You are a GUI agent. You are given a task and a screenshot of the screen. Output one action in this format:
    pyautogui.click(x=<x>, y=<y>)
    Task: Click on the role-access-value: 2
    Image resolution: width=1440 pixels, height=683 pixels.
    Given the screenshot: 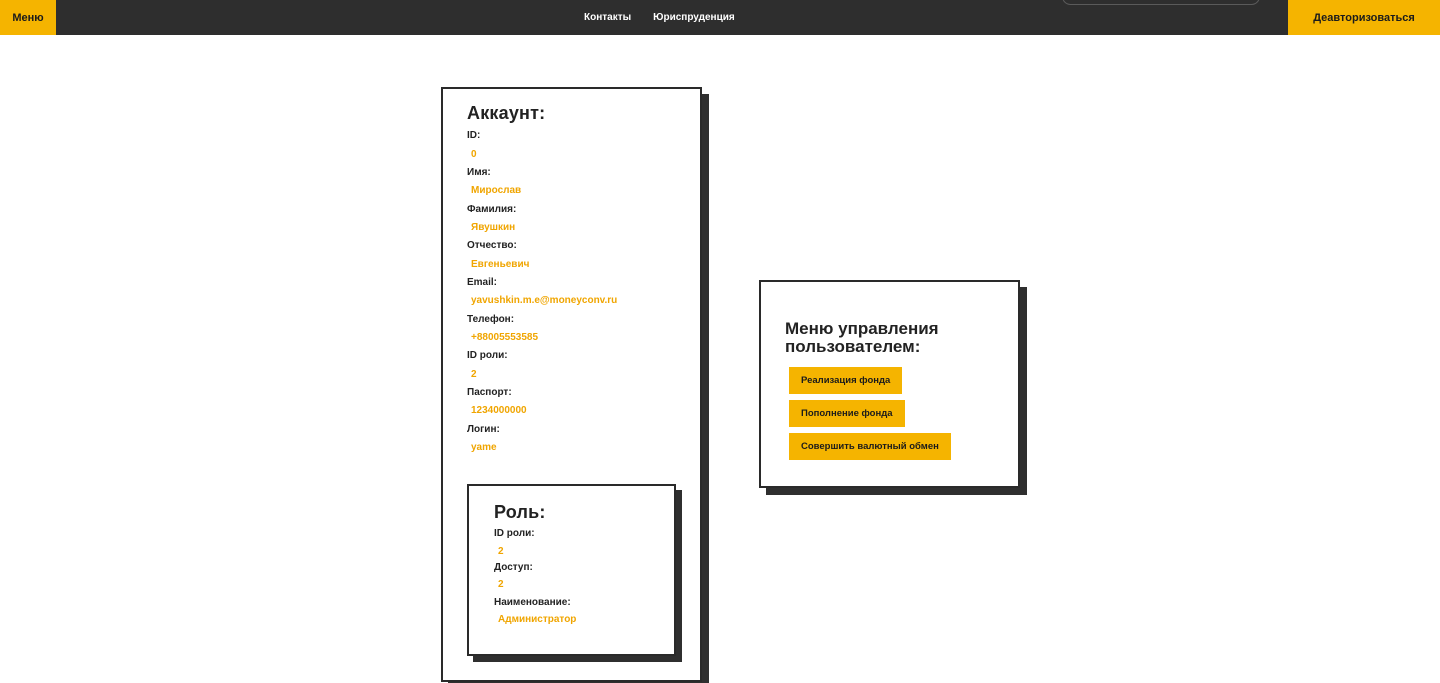 What is the action you would take?
    pyautogui.click(x=501, y=584)
    